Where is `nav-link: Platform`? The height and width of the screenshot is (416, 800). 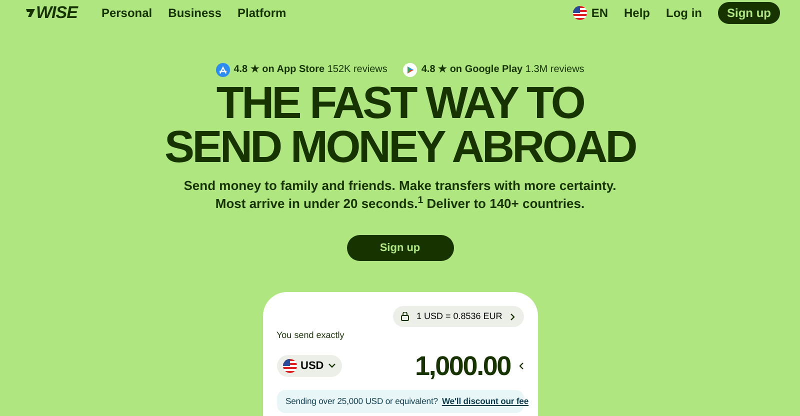
nav-link: Platform is located at coordinates (262, 13).